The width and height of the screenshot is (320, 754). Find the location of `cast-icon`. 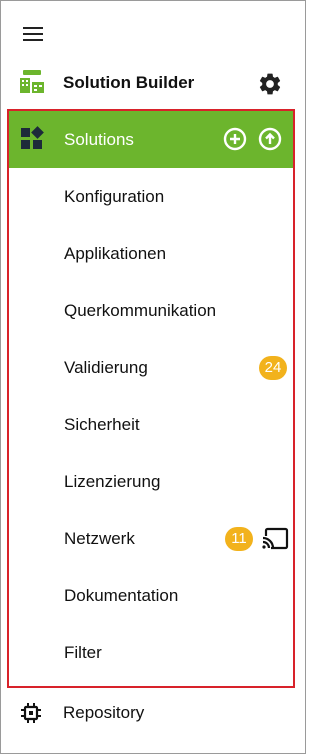

cast-icon is located at coordinates (275, 539).